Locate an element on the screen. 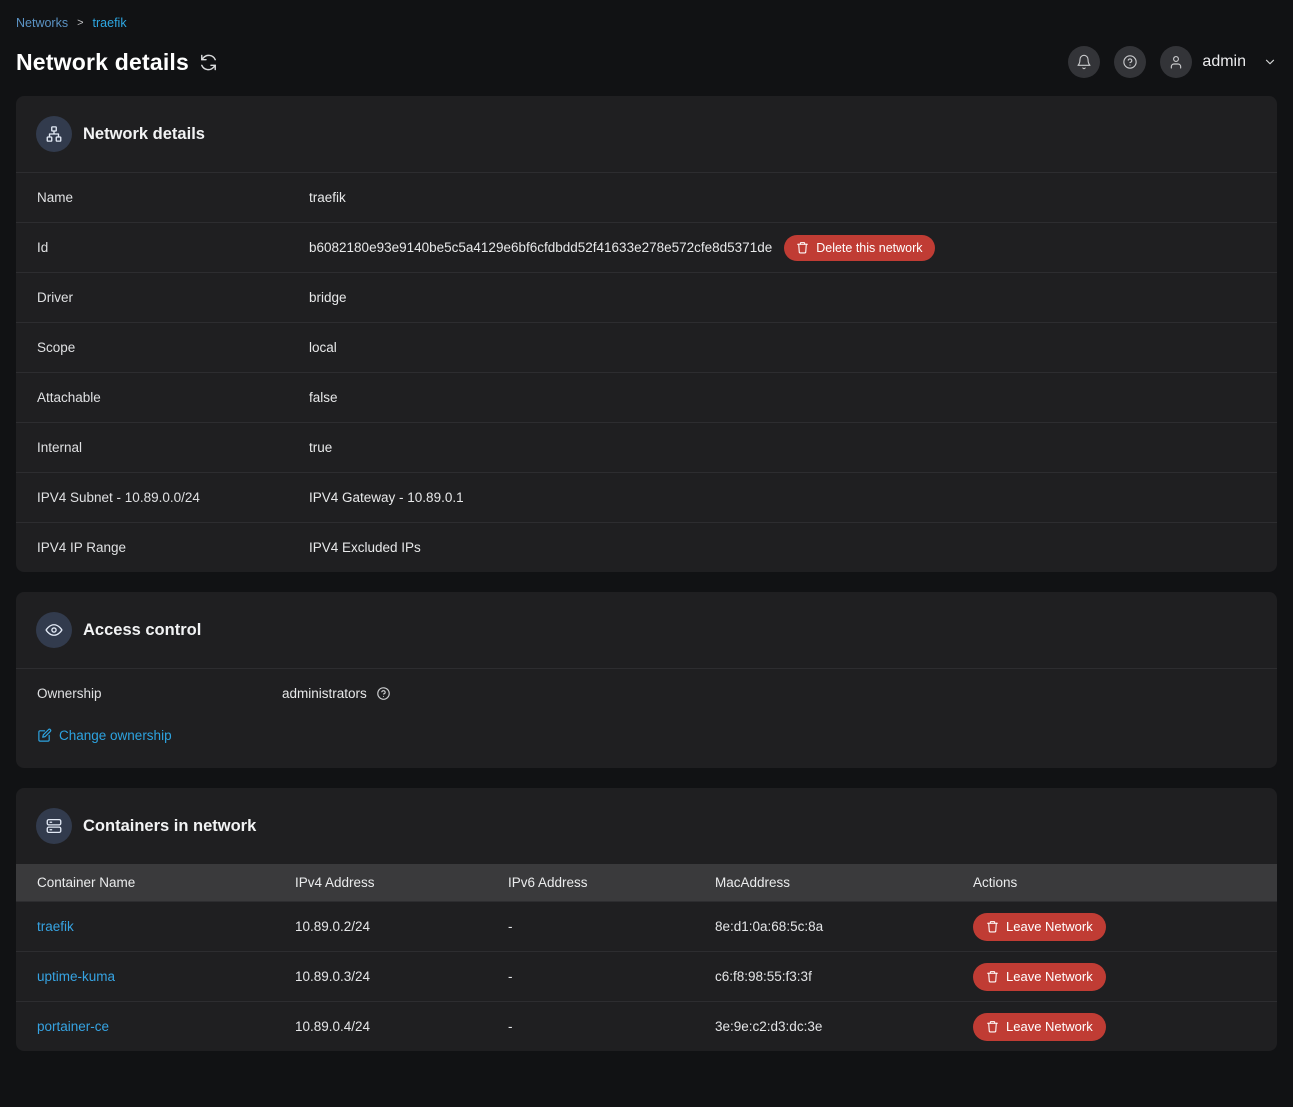  row-label: Attachable is located at coordinates (69, 397).